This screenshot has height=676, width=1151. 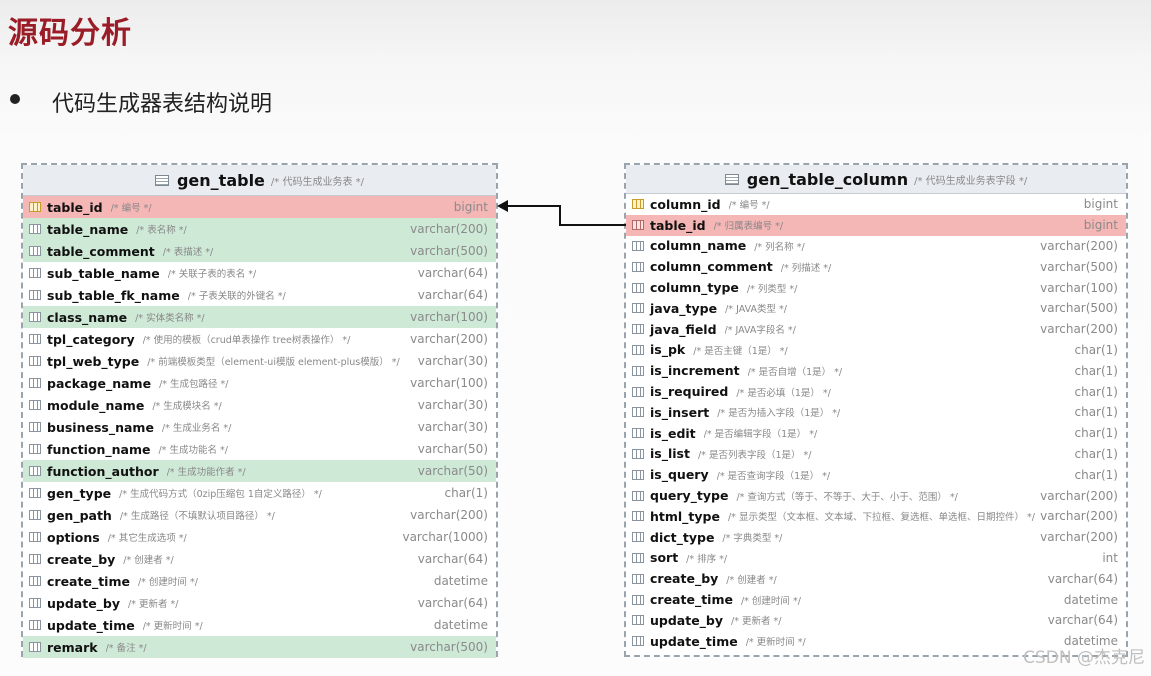 I want to click on fk-relationship-line, so click(x=566, y=215).